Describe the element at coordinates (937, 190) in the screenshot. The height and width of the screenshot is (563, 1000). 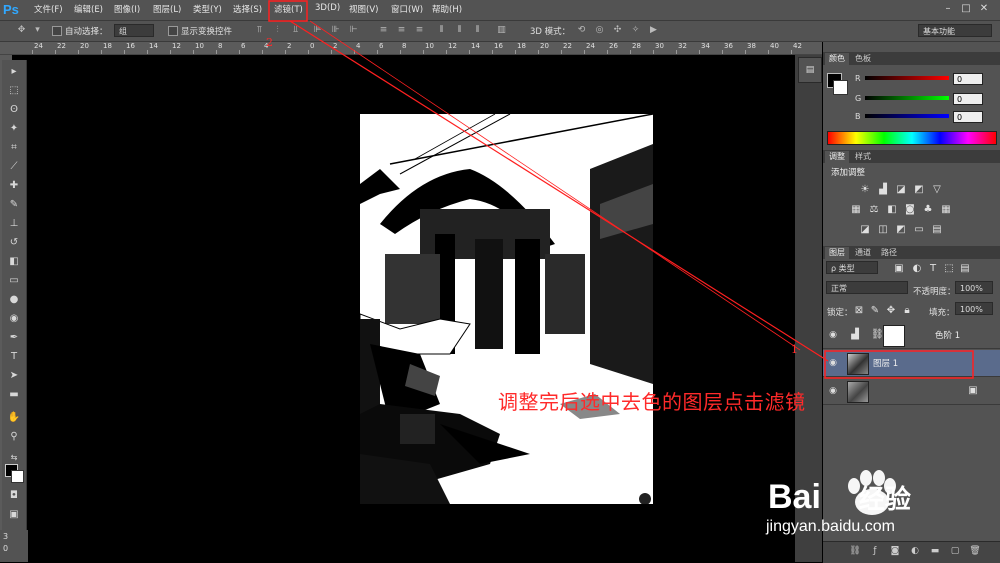
I see `vibrance-icon: ▽` at that location.